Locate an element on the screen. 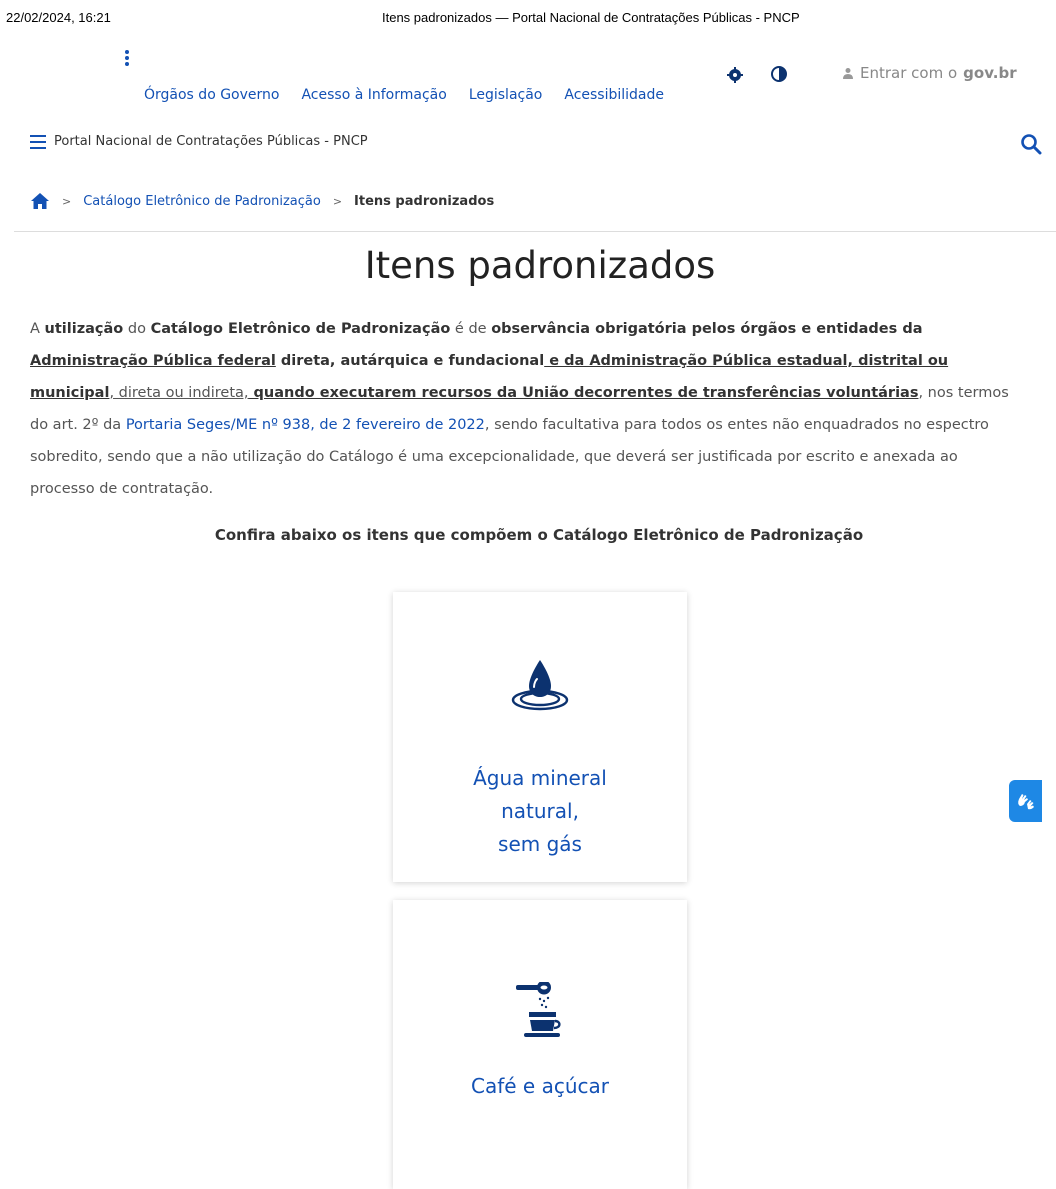 The height and width of the screenshot is (1189, 1056). login-label: Entrar com o is located at coordinates (909, 73).